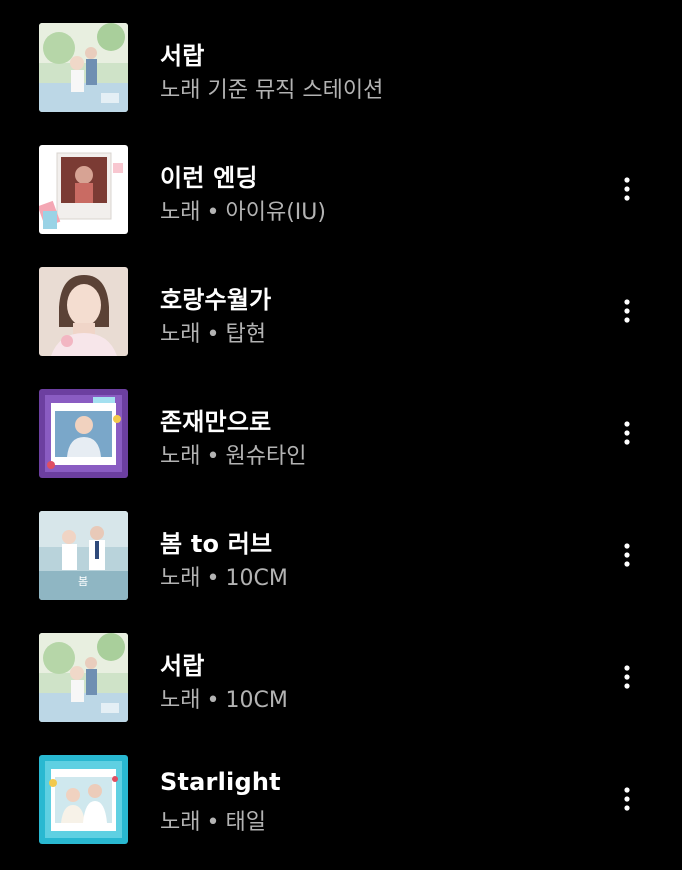 The width and height of the screenshot is (682, 870). I want to click on artist-name: 태일, so click(245, 822).